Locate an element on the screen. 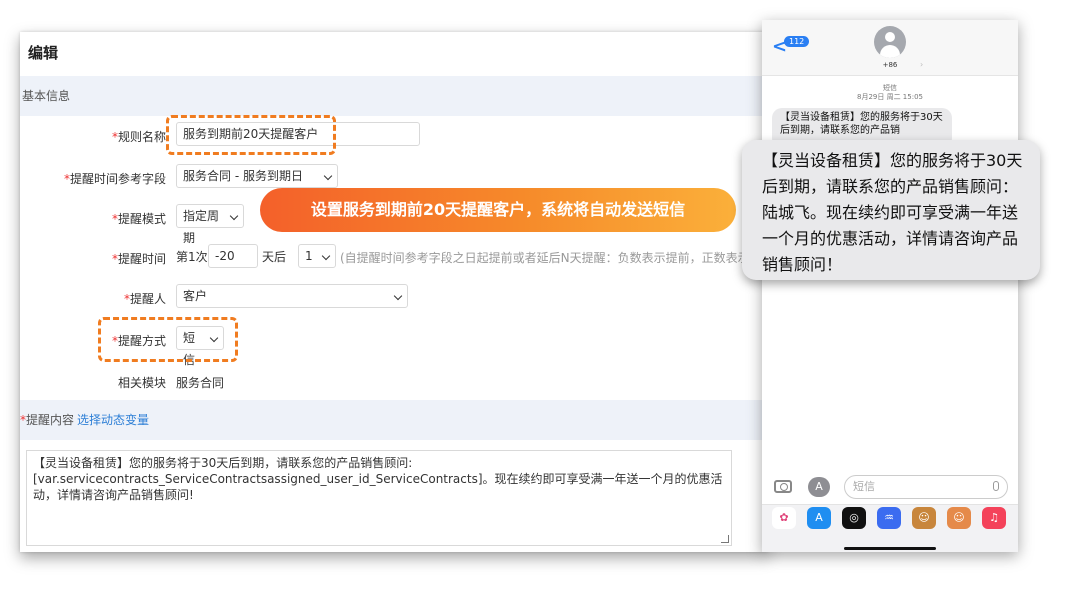  app-store-icon: A is located at coordinates (819, 518).